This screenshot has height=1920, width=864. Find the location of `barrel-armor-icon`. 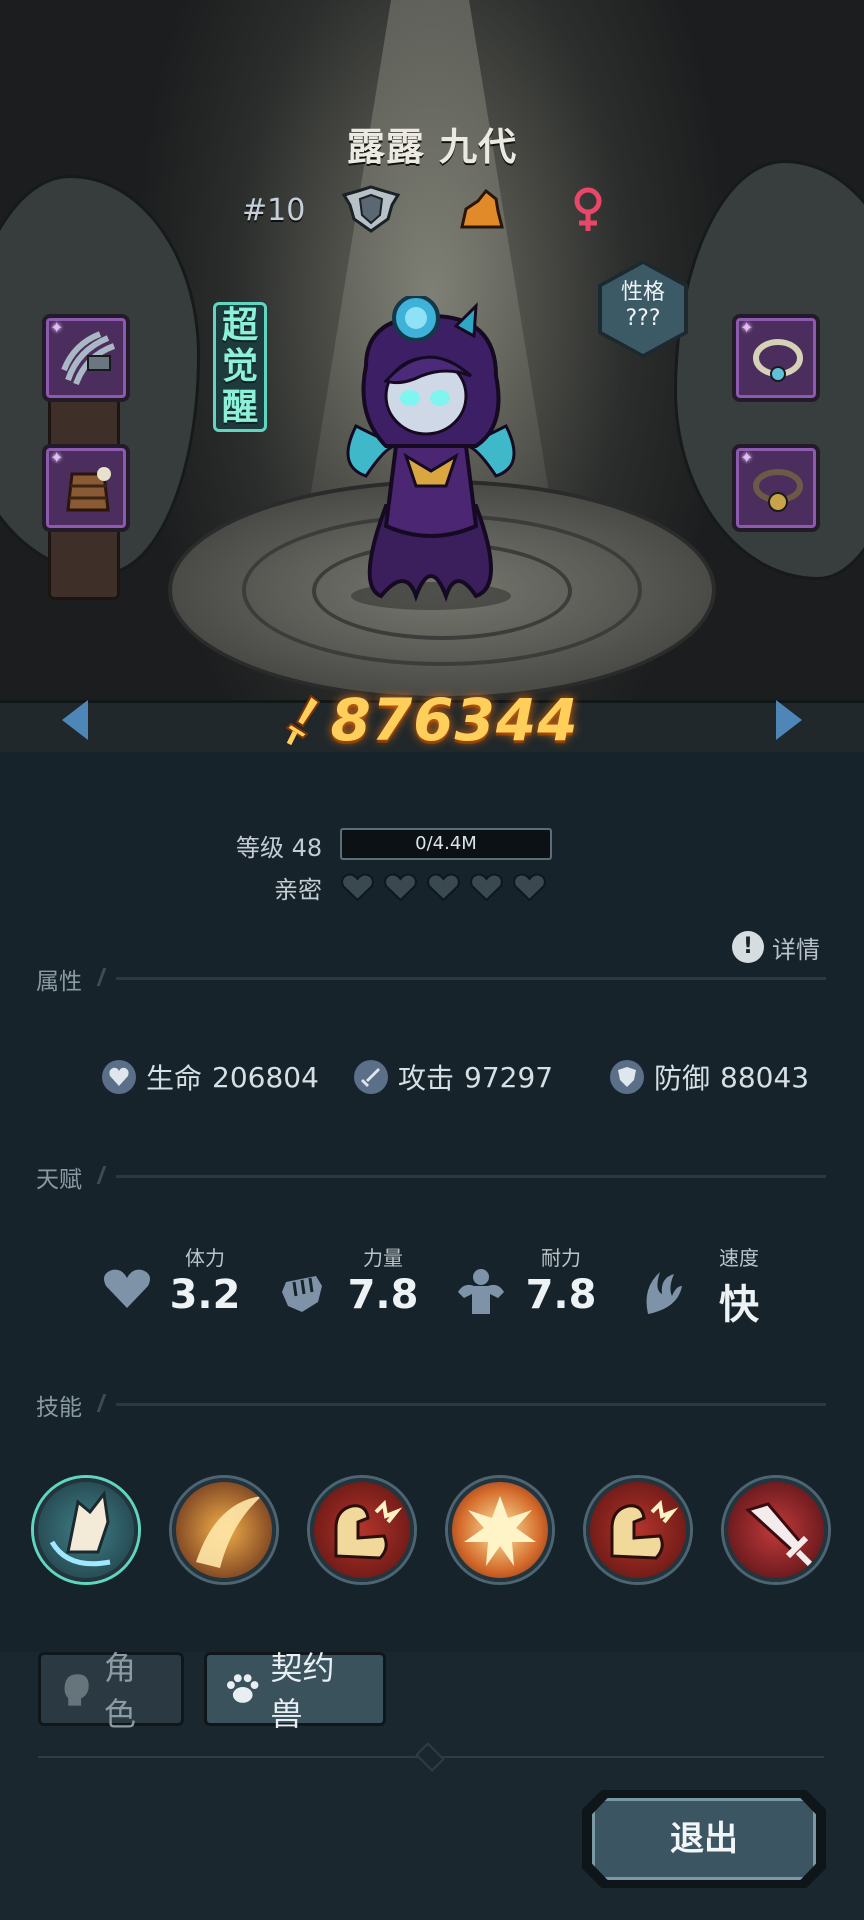

barrel-armor-icon is located at coordinates (88, 489).